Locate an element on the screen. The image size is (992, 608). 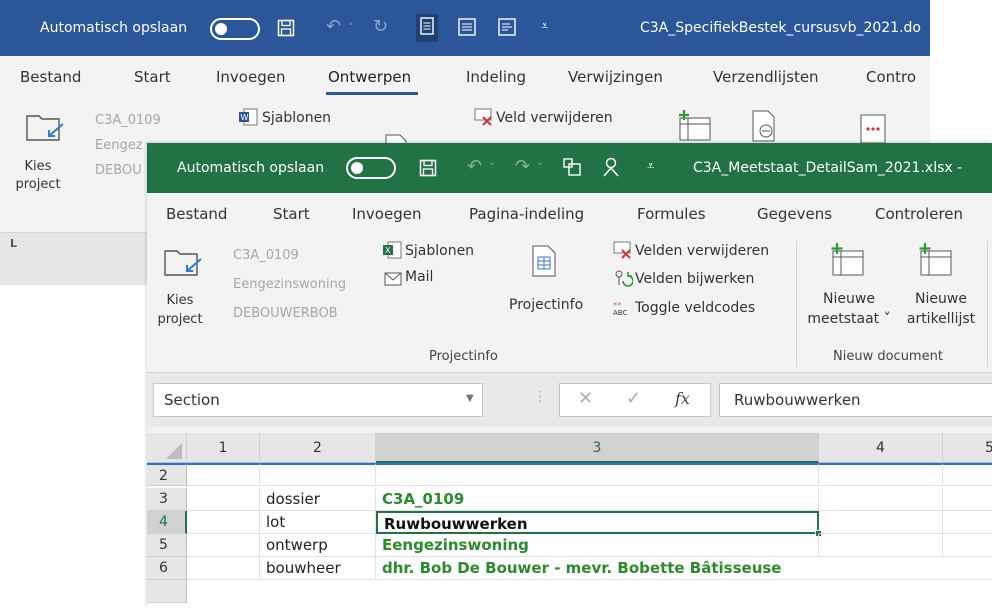
word-tab-controleren: Contro is located at coordinates (891, 77).